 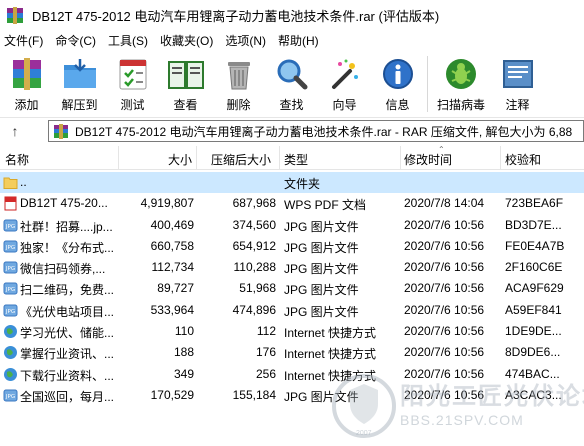 What do you see at coordinates (23, 182) in the screenshot?
I see `file-name: ..` at bounding box center [23, 182].